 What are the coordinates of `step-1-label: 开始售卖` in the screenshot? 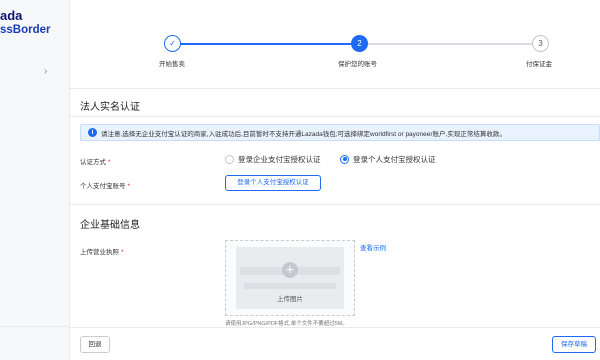 It's located at (172, 64).